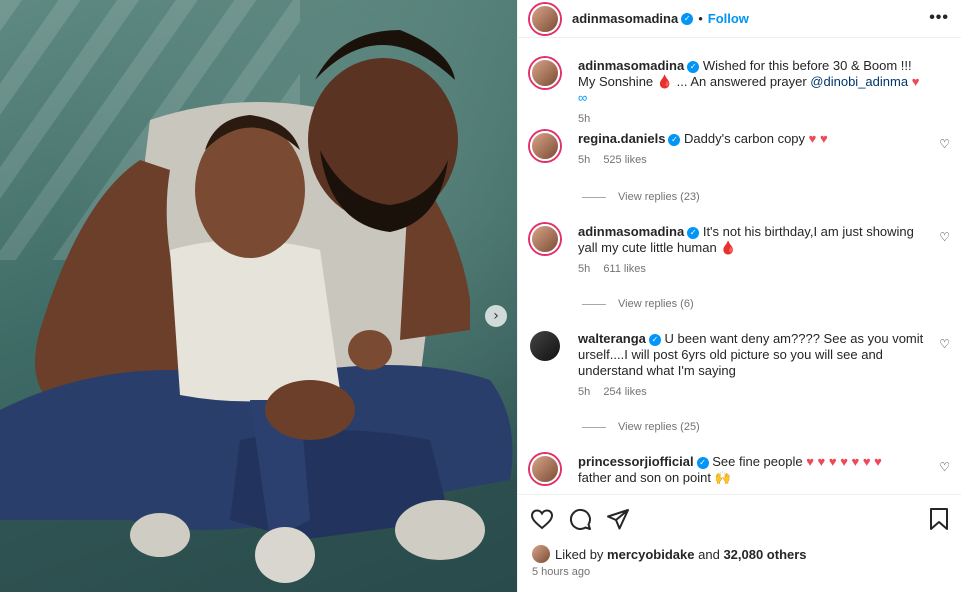 The height and width of the screenshot is (592, 961). I want to click on bookmark-icon, so click(939, 519).